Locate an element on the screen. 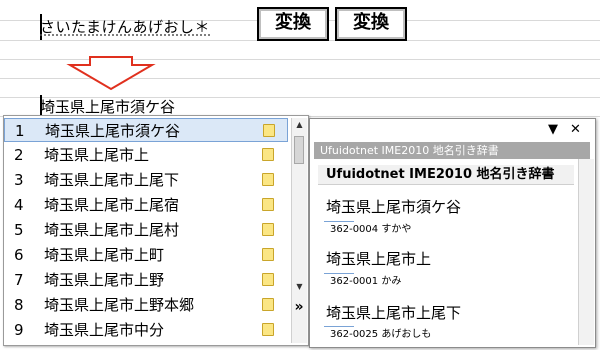 The image size is (600, 350). dictionary-entry-detail: 362-0001 かみ is located at coordinates (366, 281).